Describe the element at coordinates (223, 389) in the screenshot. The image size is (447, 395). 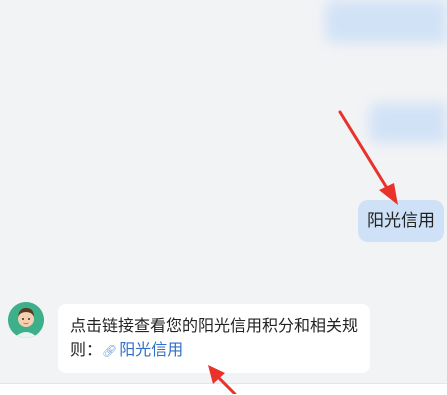
I see `input-area-edge` at that location.